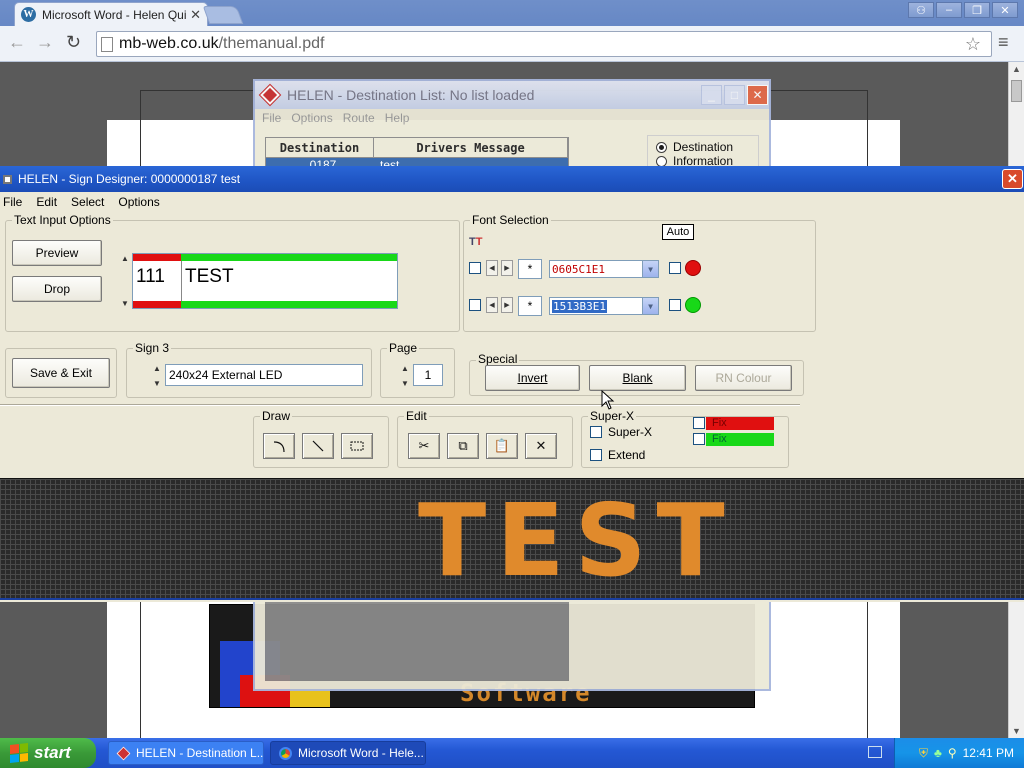 This screenshot has width=1024, height=768. Describe the element at coordinates (699, 439) in the screenshot. I see `fix-green-checkbox` at that location.